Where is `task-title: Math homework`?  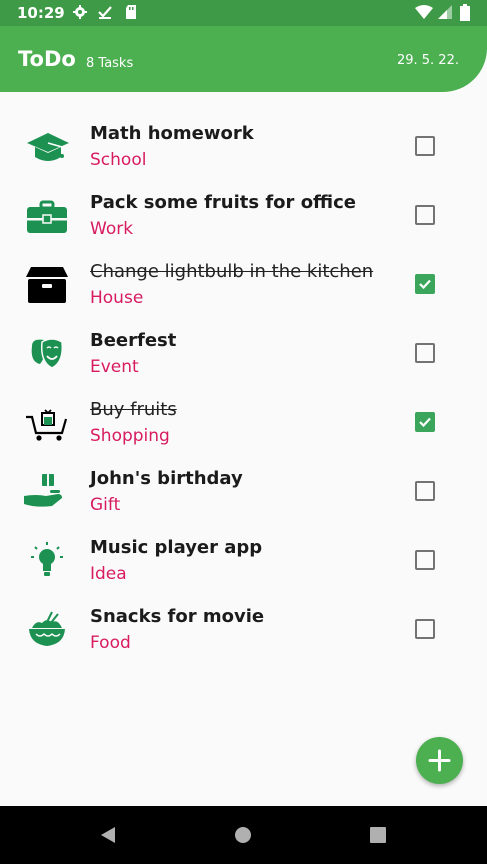 task-title: Math homework is located at coordinates (172, 133).